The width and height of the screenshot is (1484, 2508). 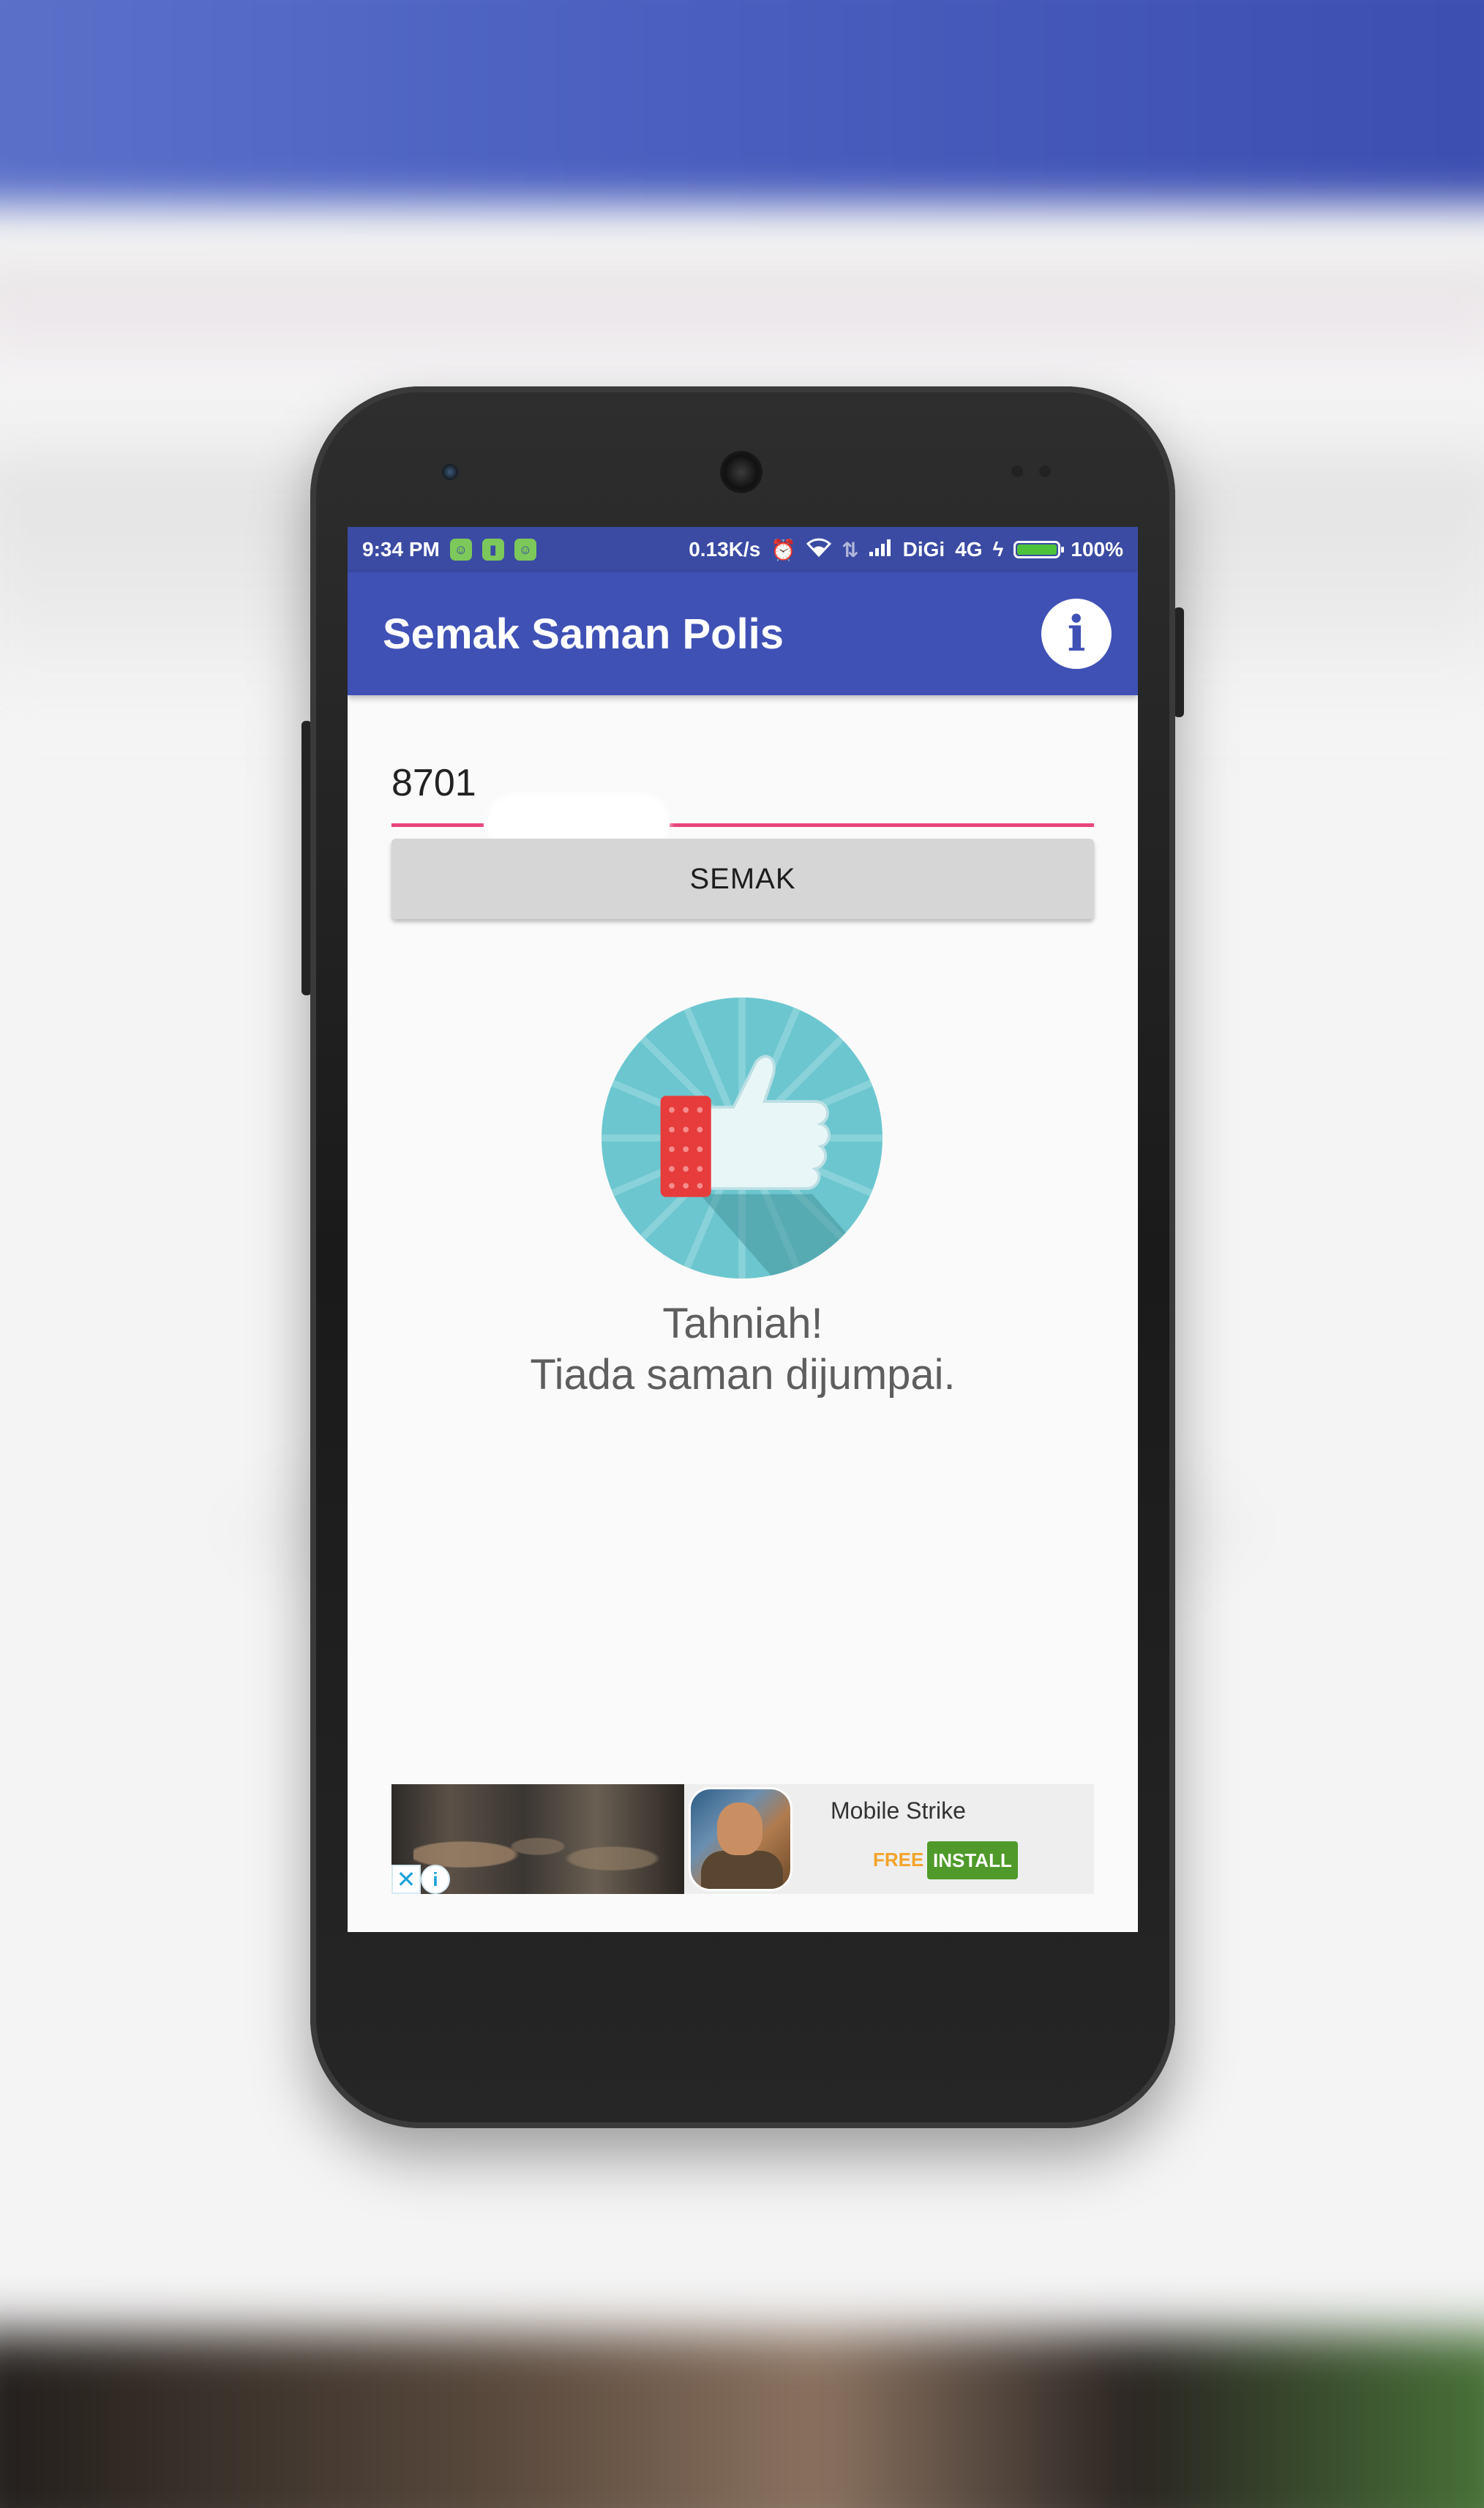 I want to click on ad-app-icon, so click(x=740, y=1839).